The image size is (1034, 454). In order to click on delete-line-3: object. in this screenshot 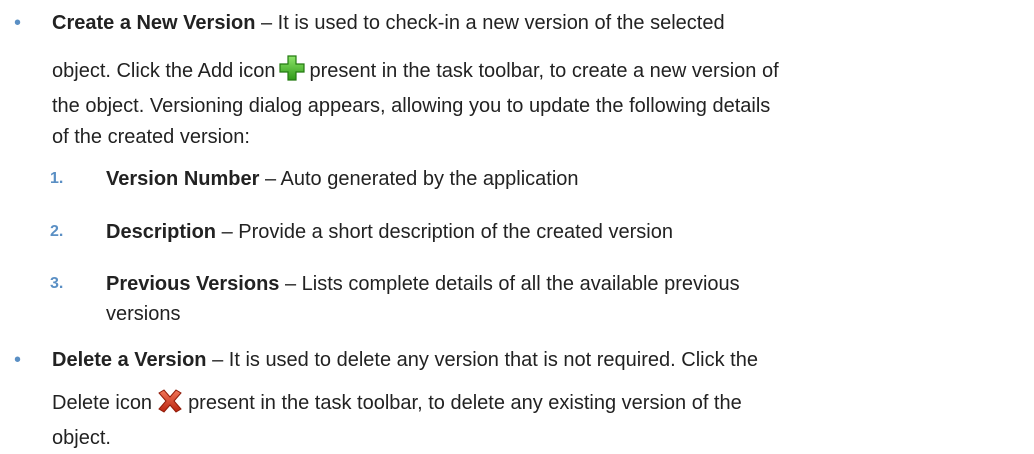, I will do `click(532, 438)`.